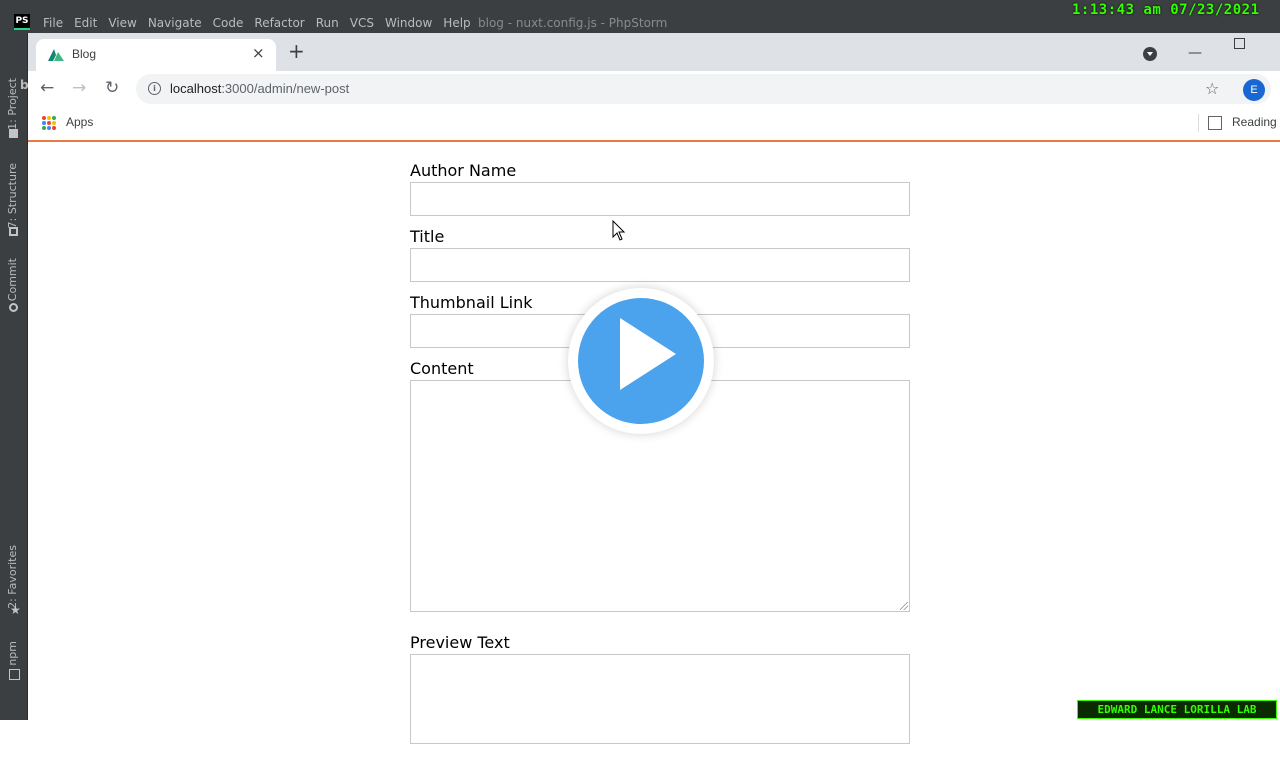  Describe the element at coordinates (13, 231) in the screenshot. I see `structure-icon` at that location.